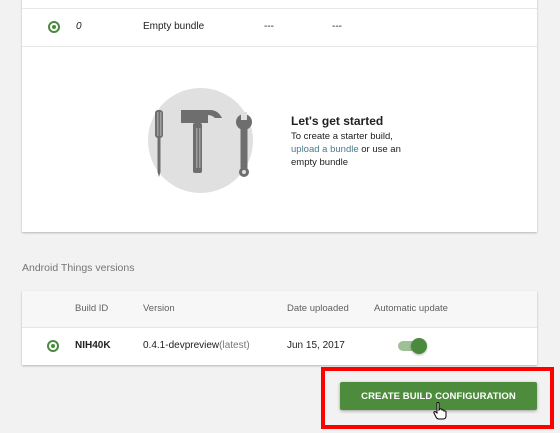 Image resolution: width=560 pixels, height=433 pixels. I want to click on bundle-version: 0, so click(79, 26).